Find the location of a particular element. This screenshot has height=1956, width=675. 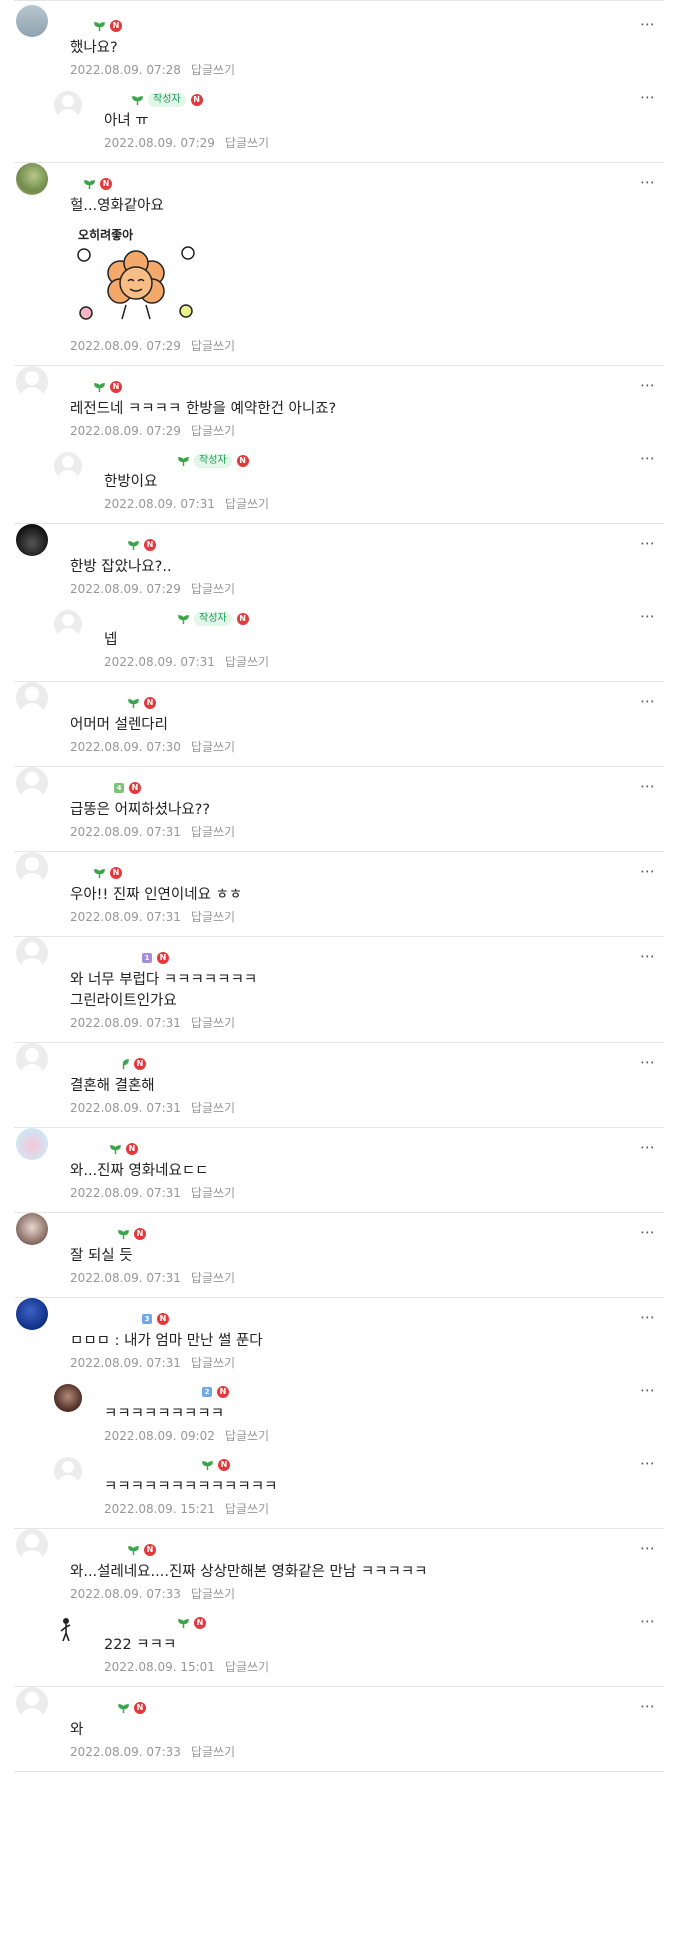

comment-item: N ⋯ 어머머 설렌다리 2022.08.09. 07:30 답글쓰기 is located at coordinates (339, 724).